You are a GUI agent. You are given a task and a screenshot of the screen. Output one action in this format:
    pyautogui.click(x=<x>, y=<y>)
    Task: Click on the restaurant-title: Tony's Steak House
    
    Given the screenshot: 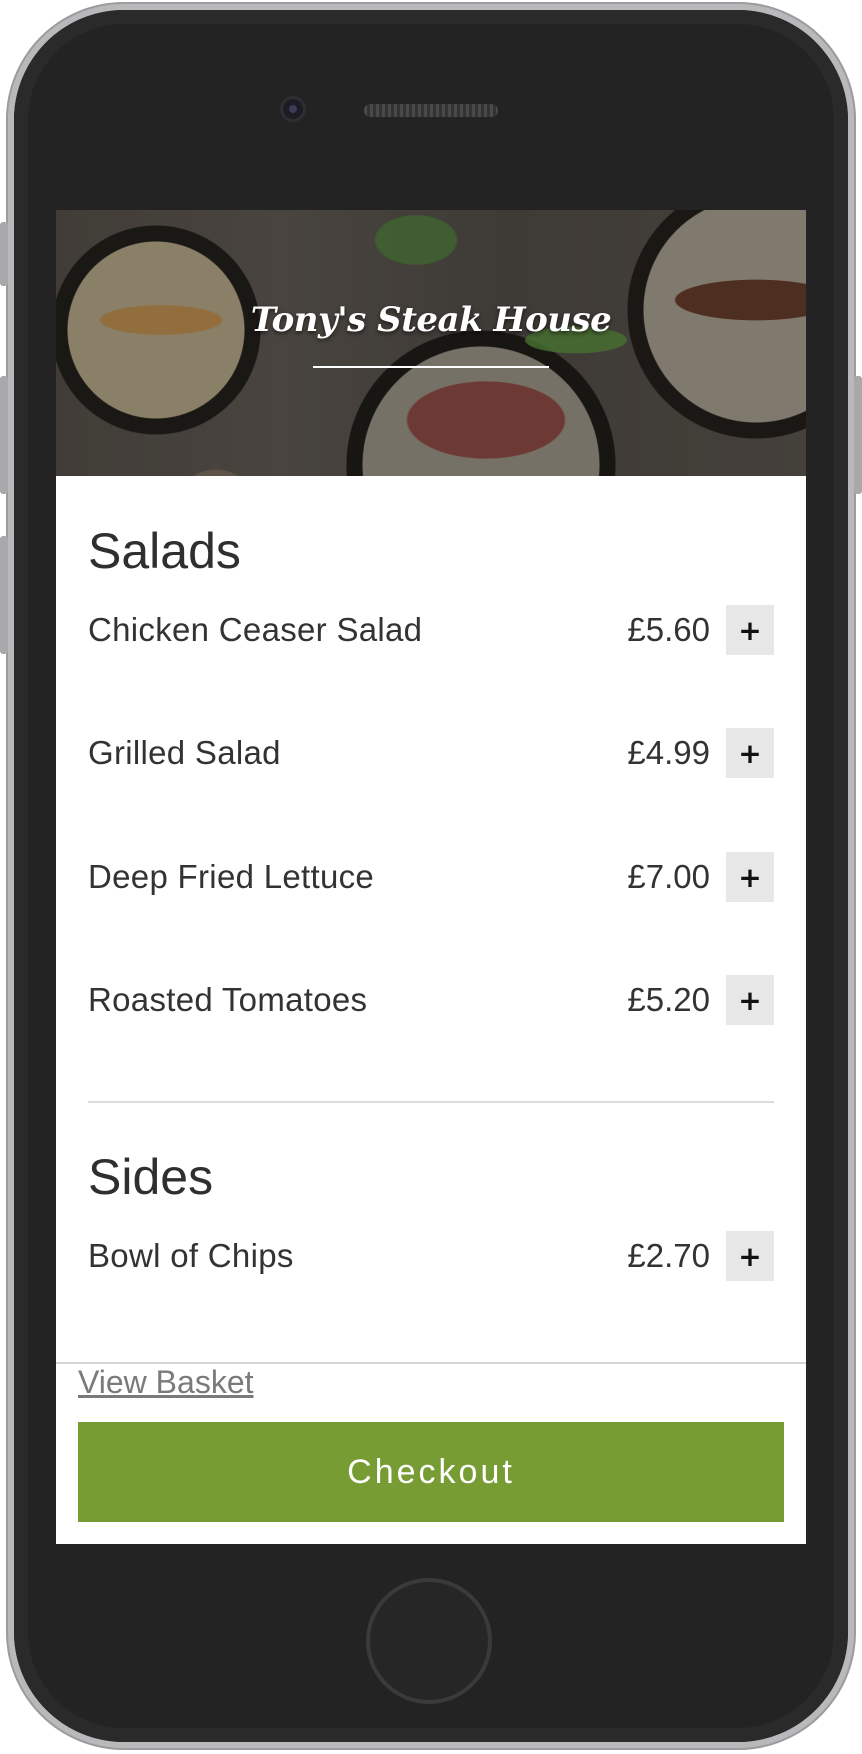 What is the action you would take?
    pyautogui.click(x=431, y=320)
    